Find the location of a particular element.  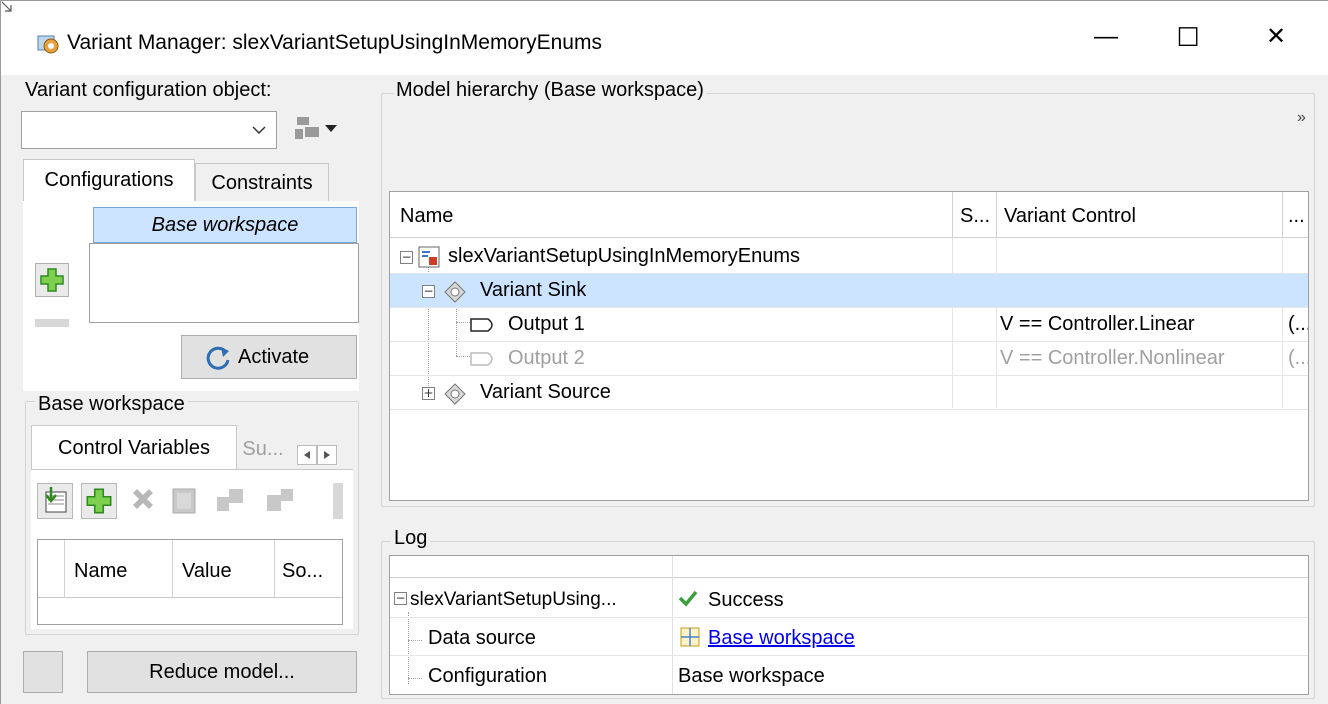

base-workspace-link: Base workspace is located at coordinates (781, 638).